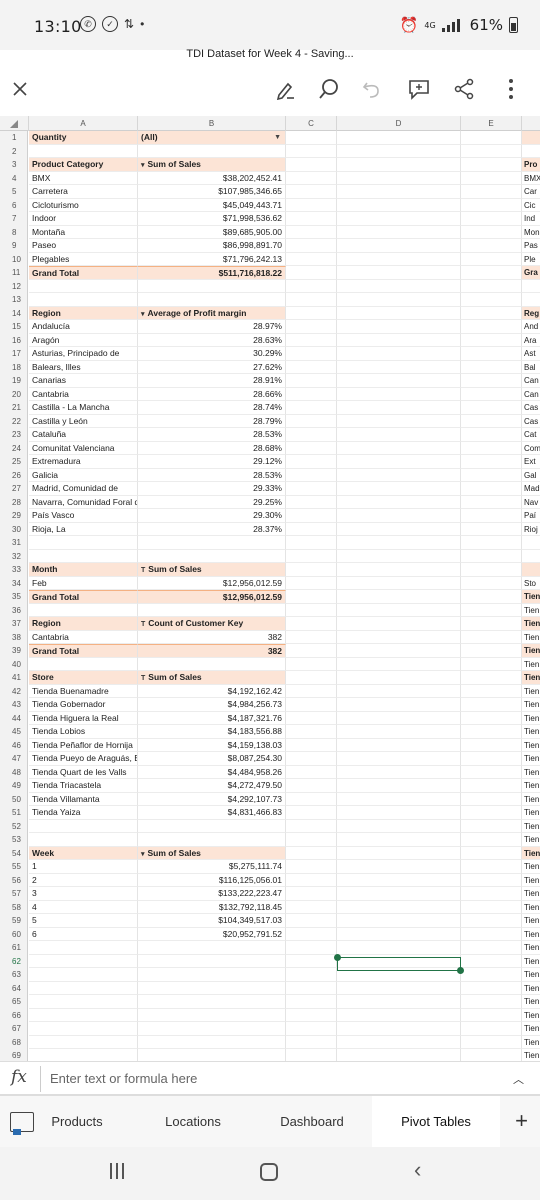 This screenshot has height=1200, width=540. Describe the element at coordinates (212, 813) in the screenshot. I see `cell-b: $4,831,466.83` at that location.